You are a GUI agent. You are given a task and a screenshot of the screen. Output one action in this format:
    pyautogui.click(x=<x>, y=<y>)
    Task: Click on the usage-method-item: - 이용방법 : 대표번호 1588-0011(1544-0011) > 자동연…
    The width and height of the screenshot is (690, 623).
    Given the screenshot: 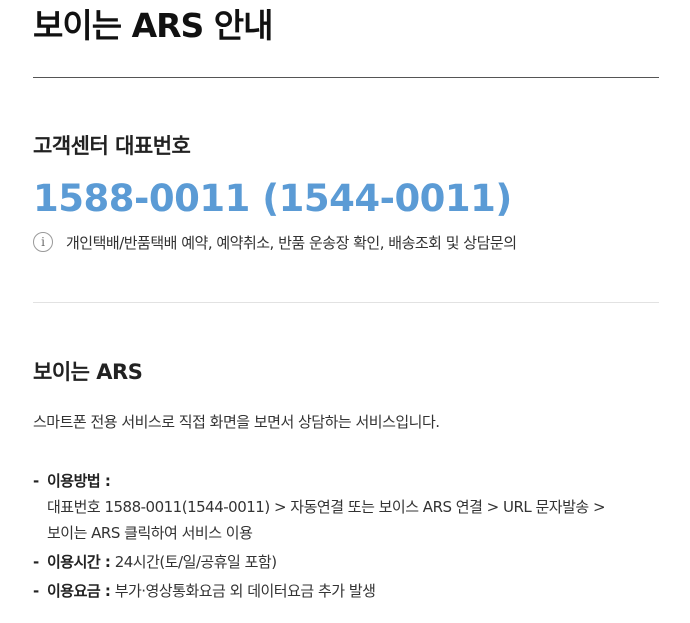 What is the action you would take?
    pyautogui.click(x=348, y=507)
    